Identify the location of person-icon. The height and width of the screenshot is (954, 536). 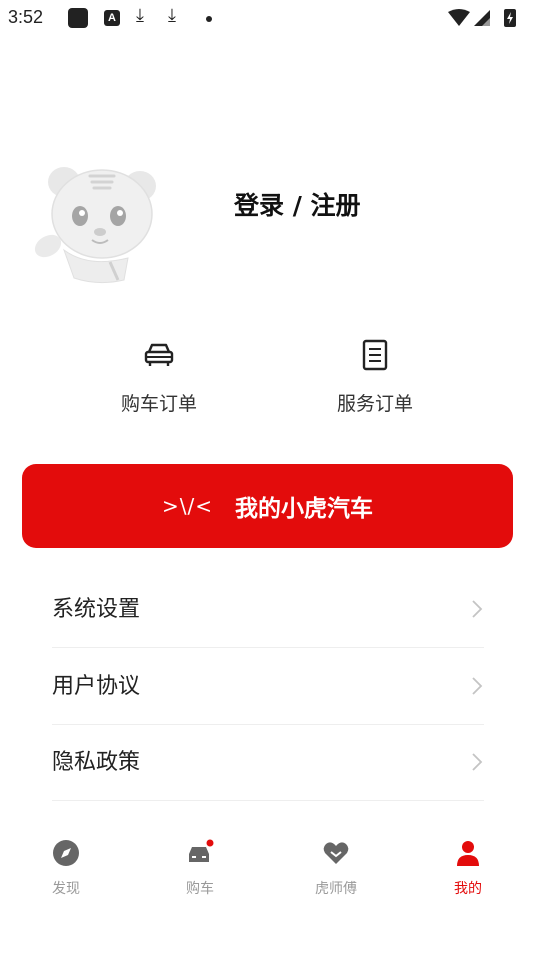
(468, 853).